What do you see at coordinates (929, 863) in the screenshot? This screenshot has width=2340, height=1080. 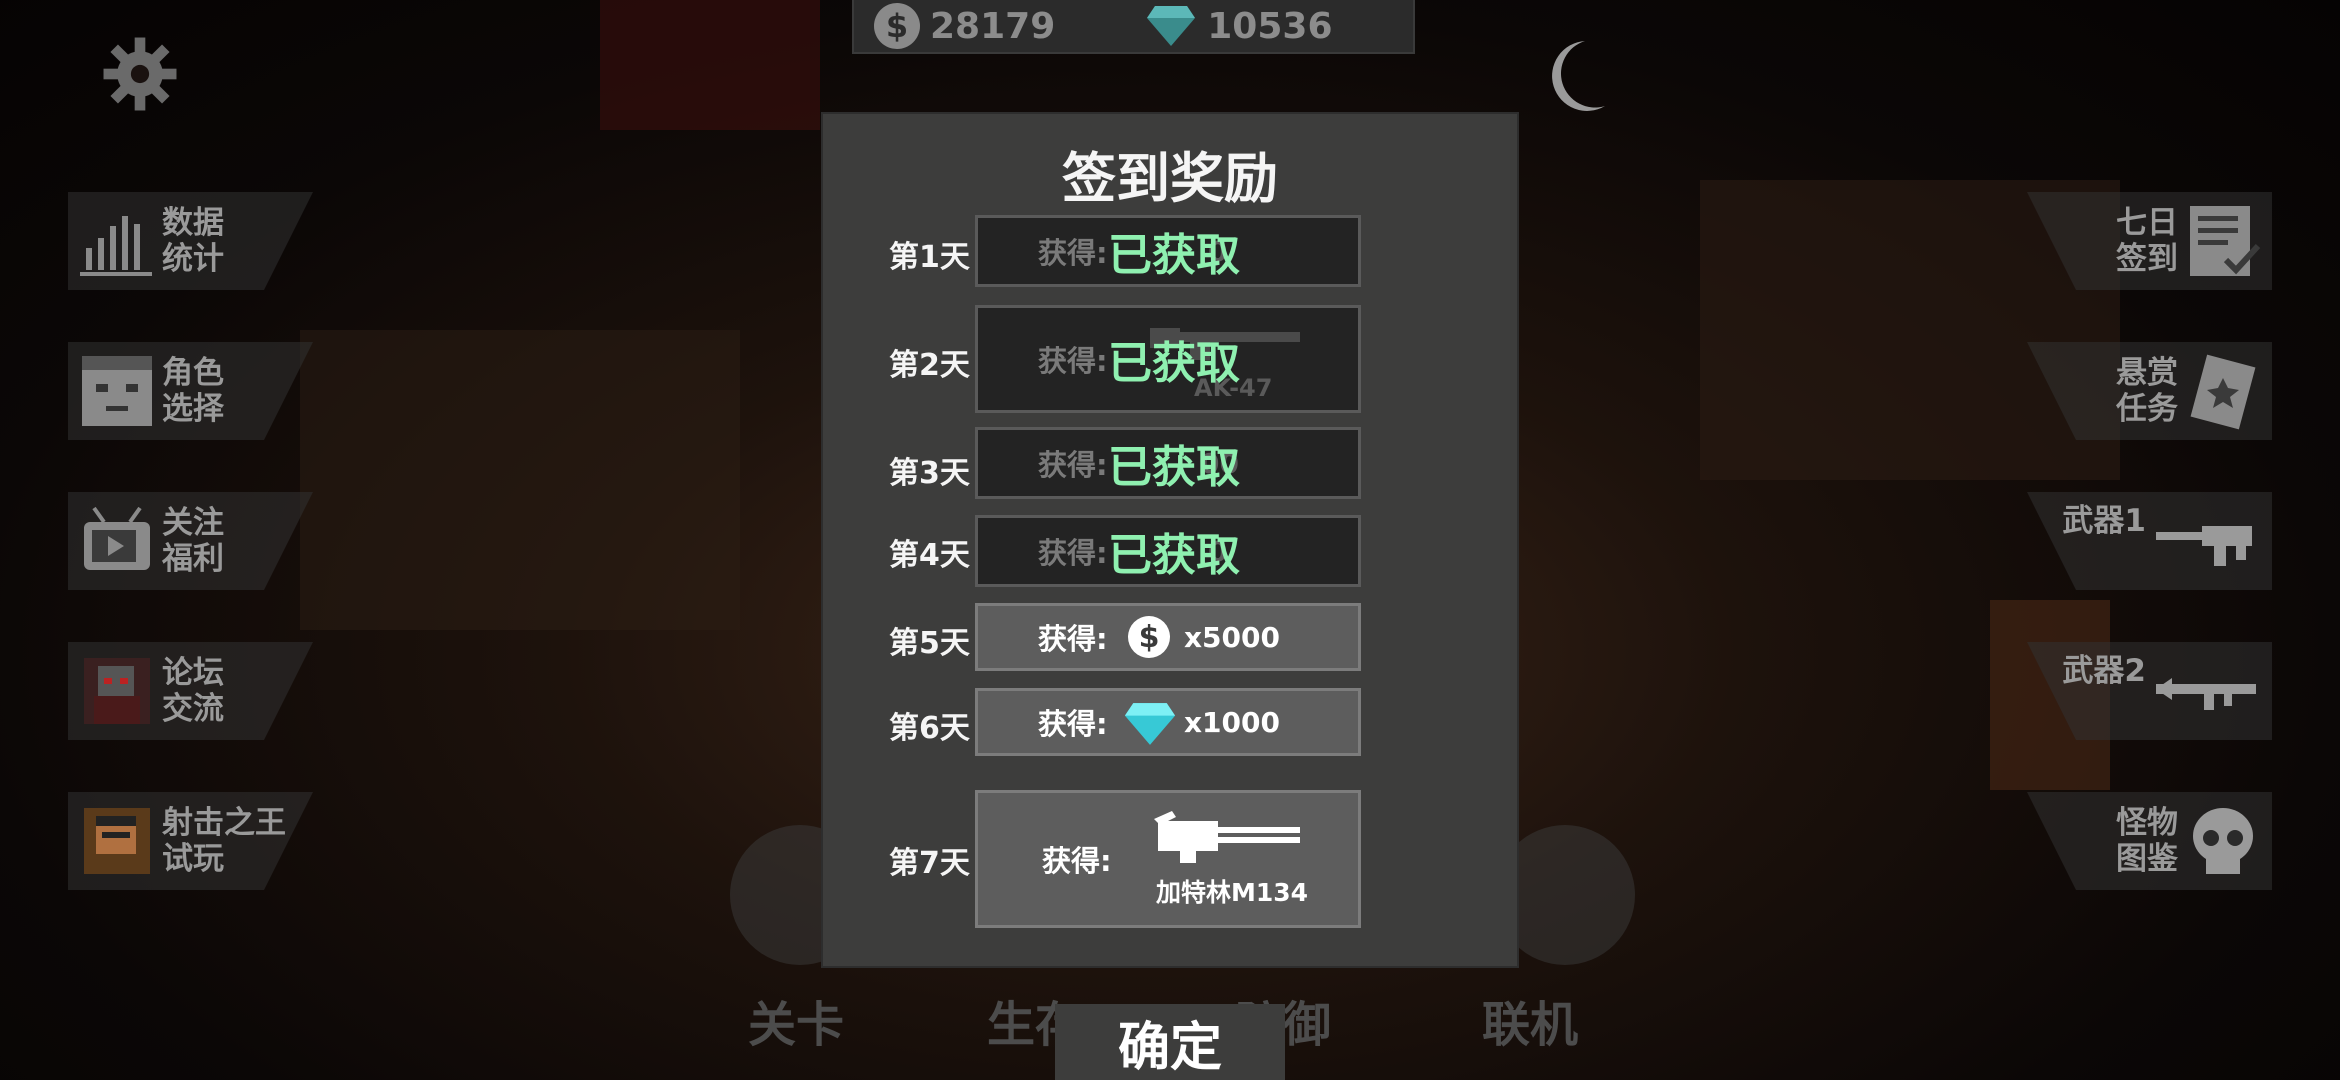 I see `day-7-label: 第7天` at bounding box center [929, 863].